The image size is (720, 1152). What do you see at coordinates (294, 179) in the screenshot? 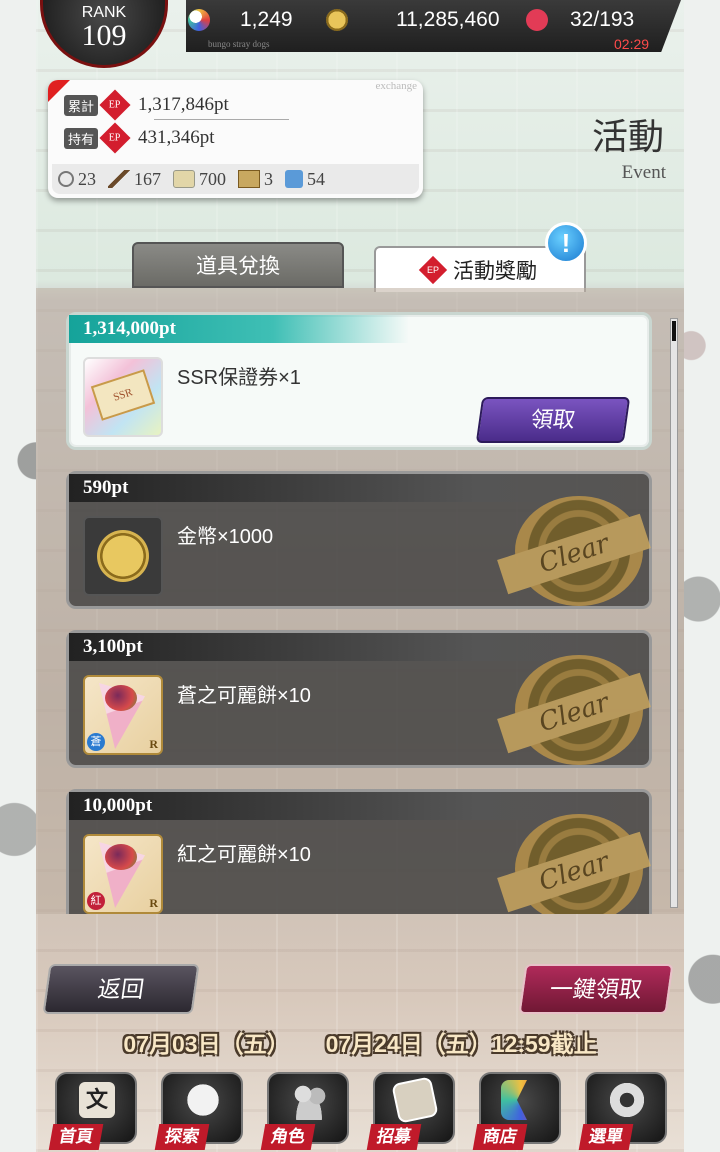
I see `cup-icon` at bounding box center [294, 179].